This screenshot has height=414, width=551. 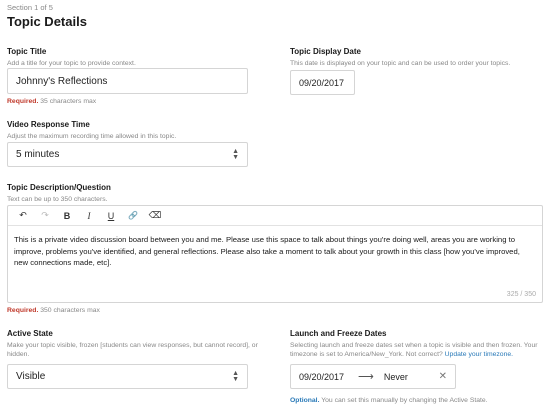 I want to click on active-state-value: Visible, so click(x=31, y=376).